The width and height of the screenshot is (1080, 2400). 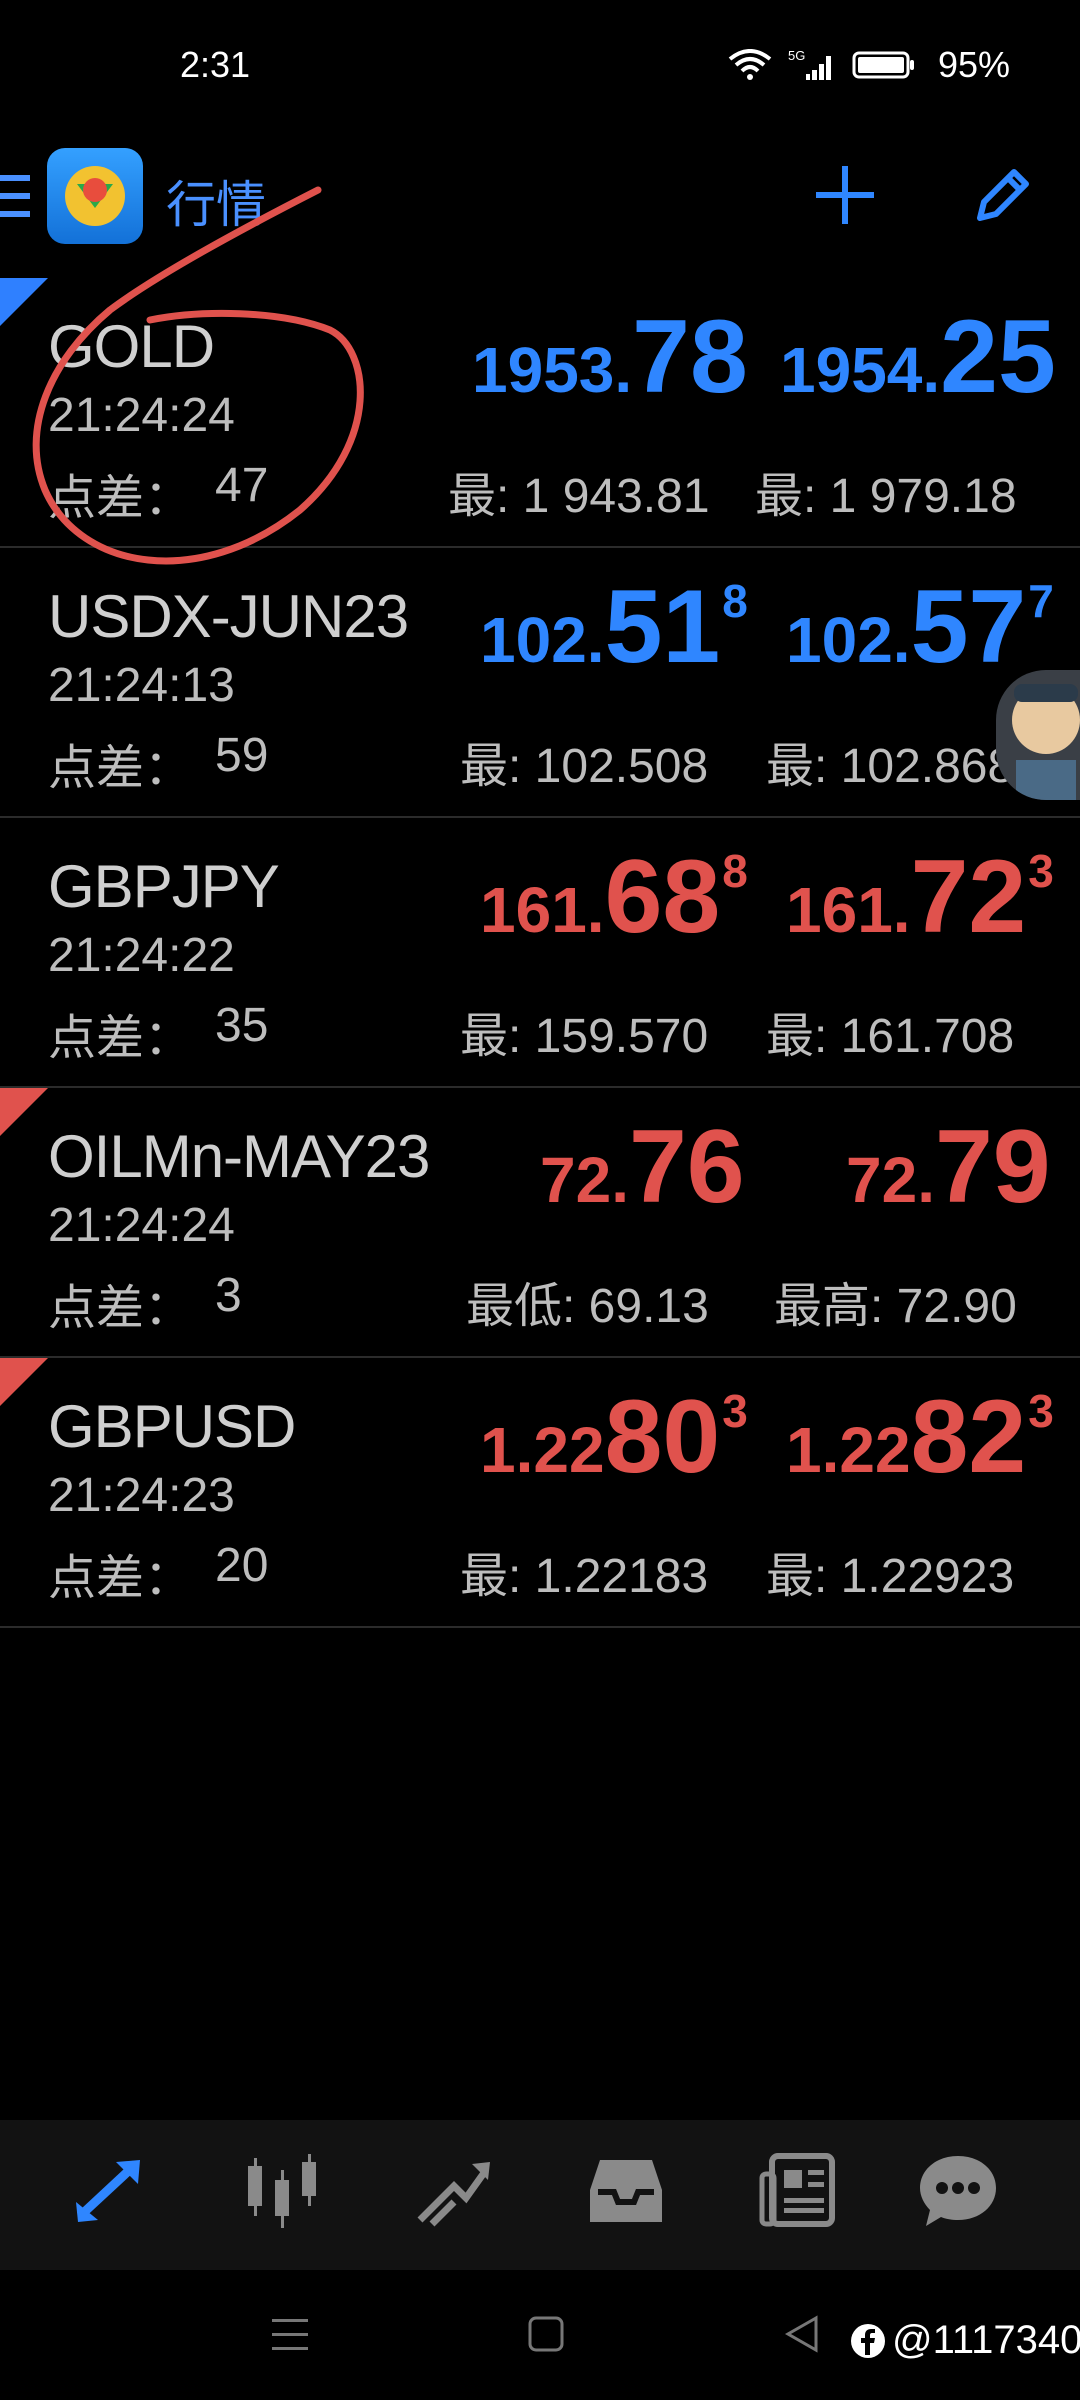 What do you see at coordinates (883, 65) in the screenshot?
I see `battery-icon` at bounding box center [883, 65].